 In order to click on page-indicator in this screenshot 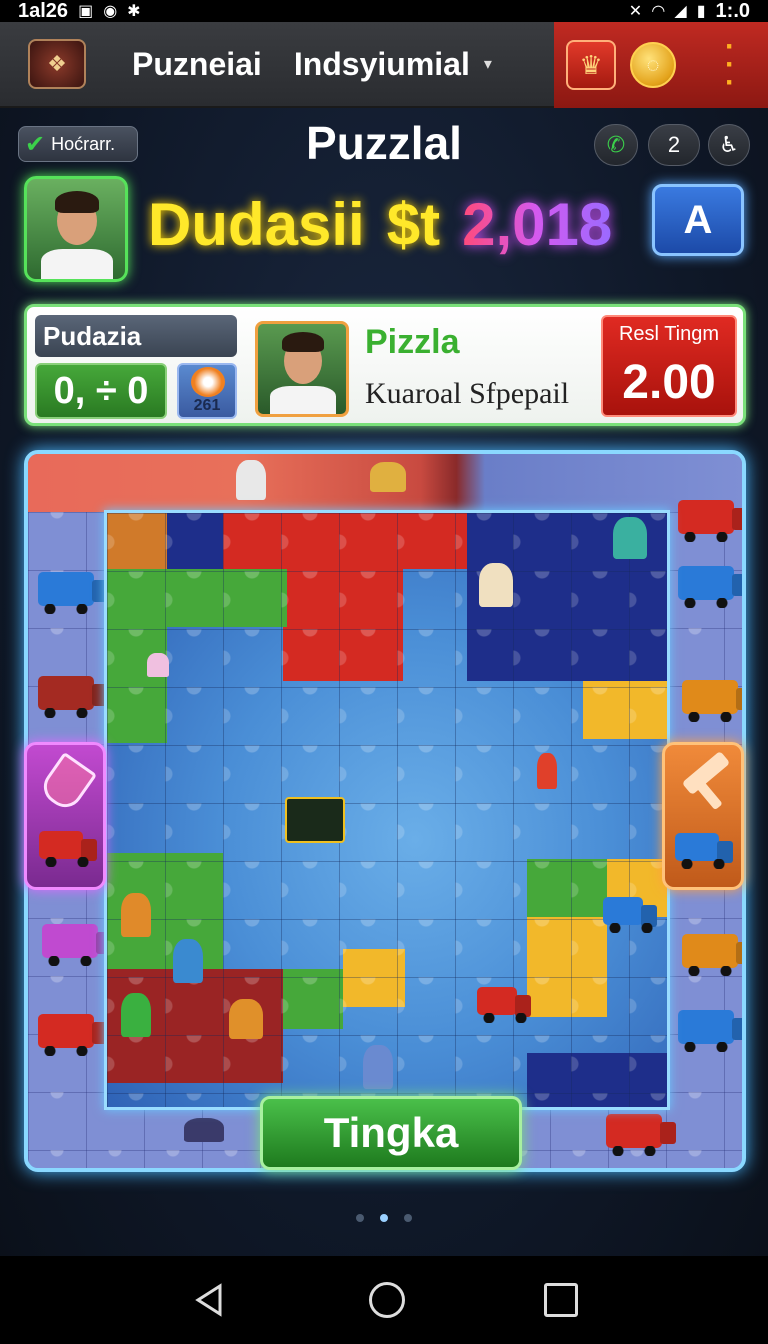, I will do `click(384, 1218)`.